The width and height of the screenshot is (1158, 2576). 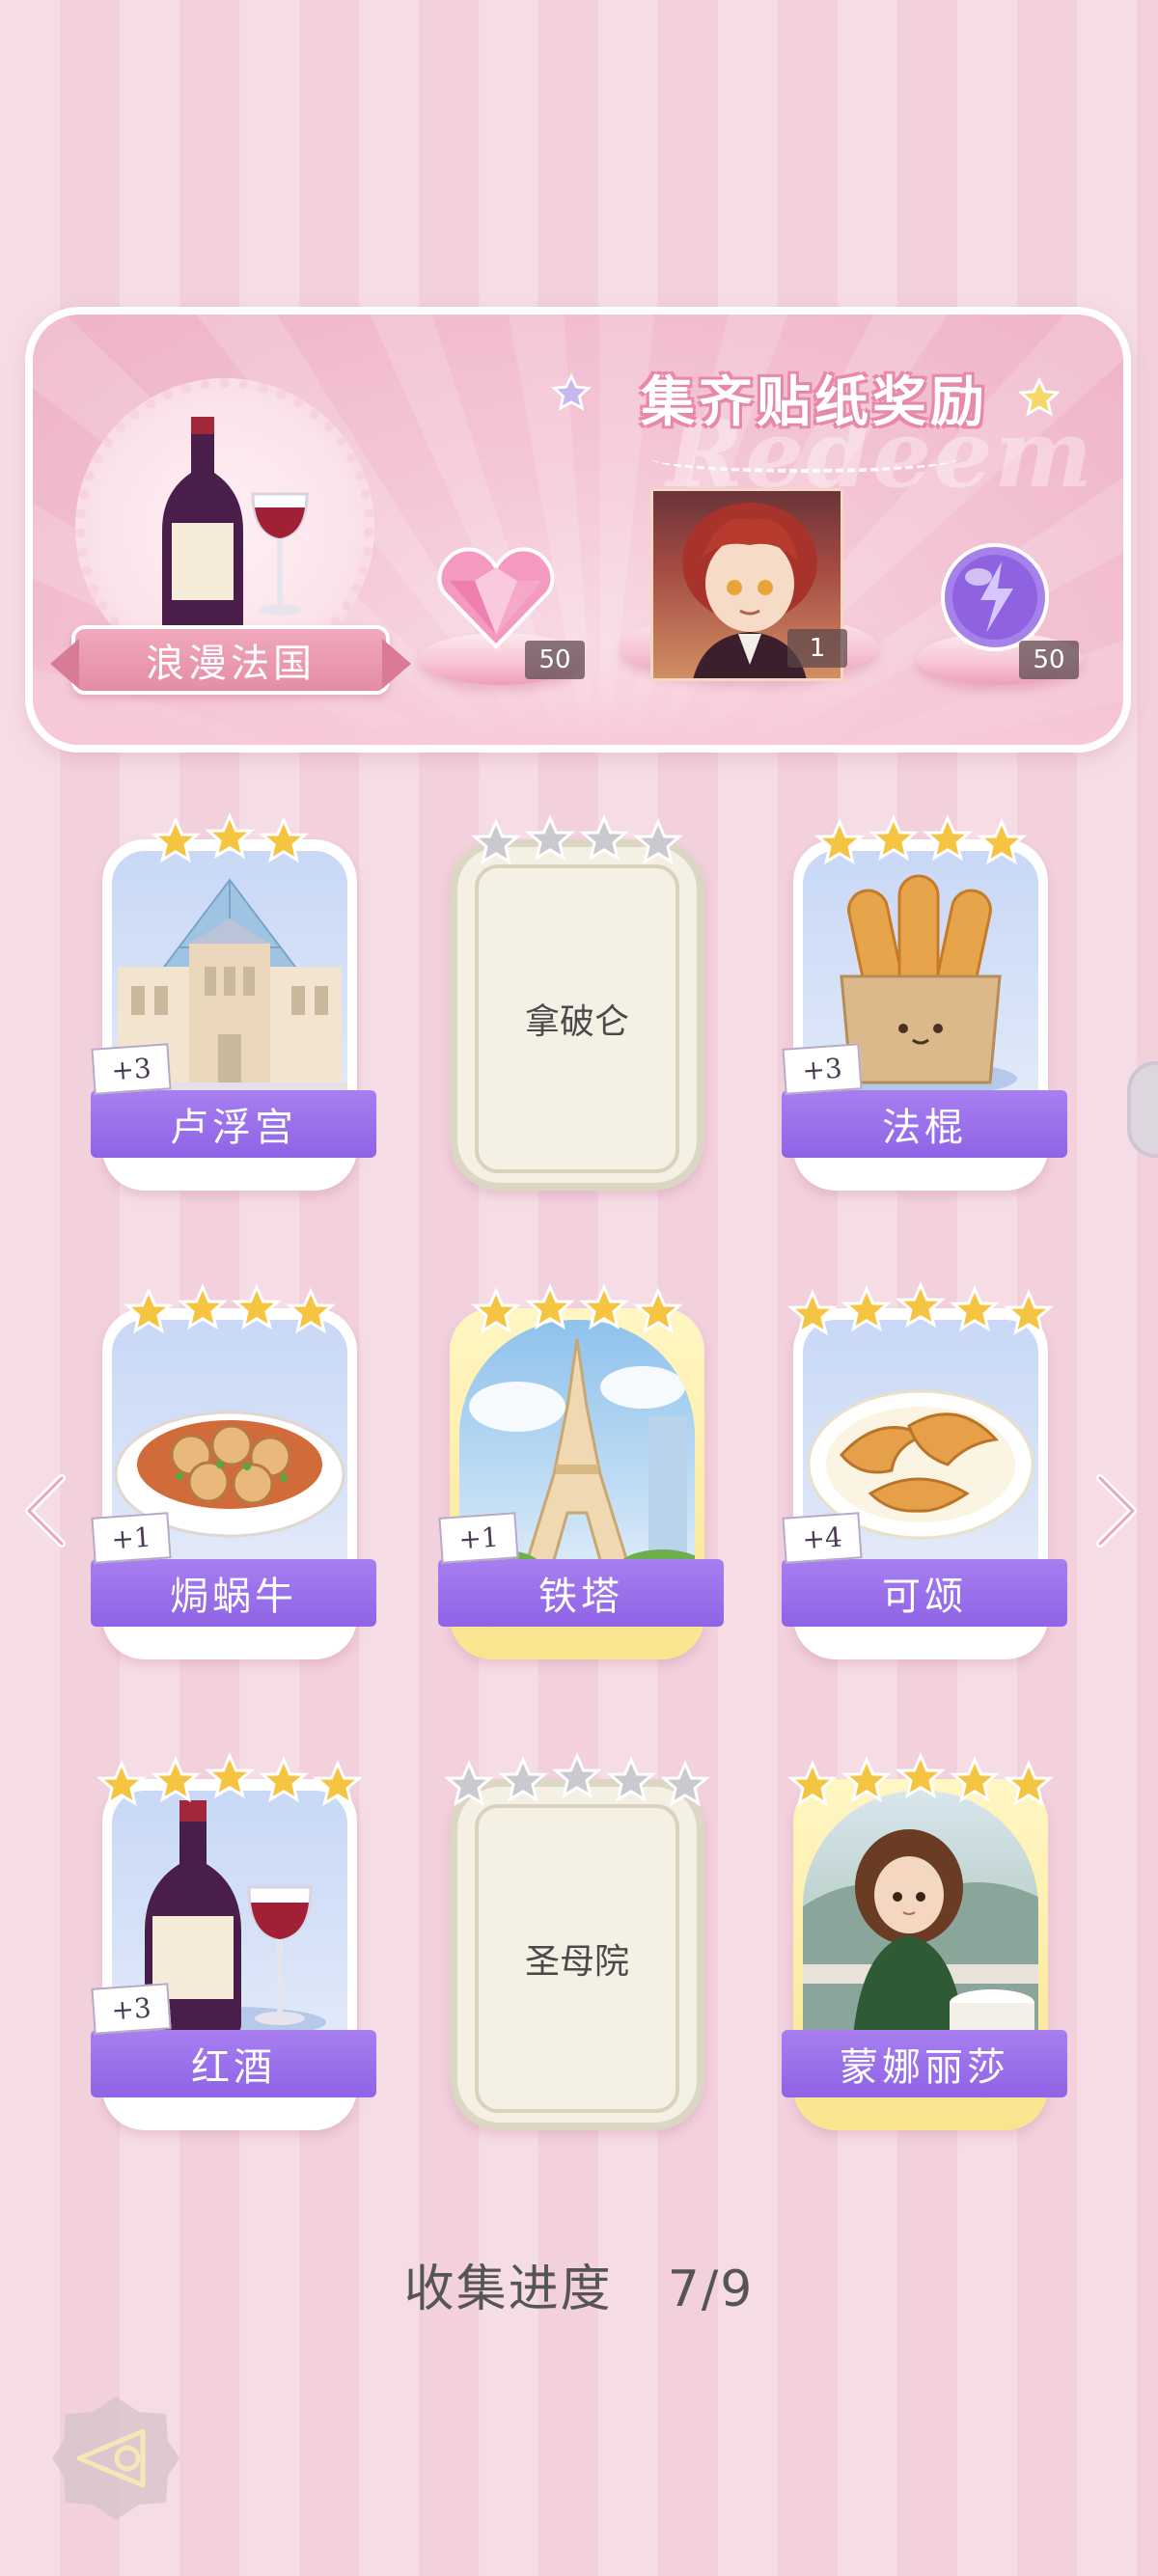 What do you see at coordinates (233, 2064) in the screenshot?
I see `sticker-name: 红酒` at bounding box center [233, 2064].